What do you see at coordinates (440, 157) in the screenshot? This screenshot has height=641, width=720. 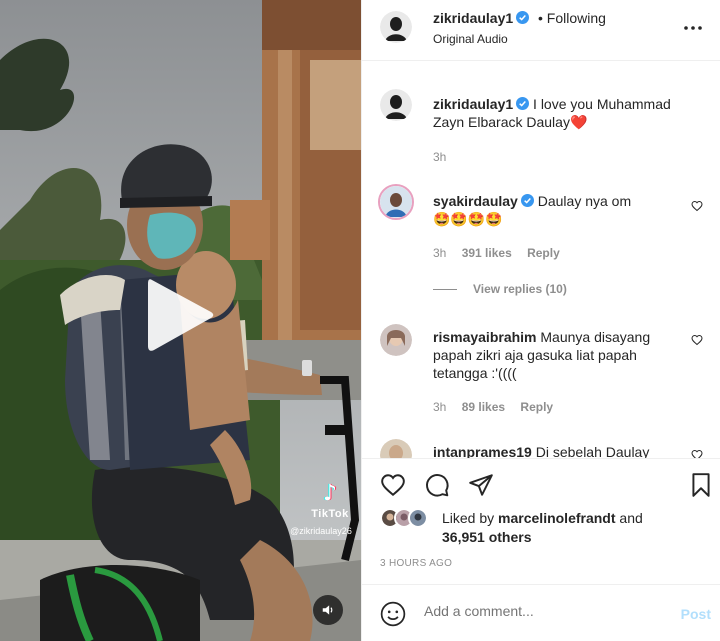 I see `caption-time: 3h` at bounding box center [440, 157].